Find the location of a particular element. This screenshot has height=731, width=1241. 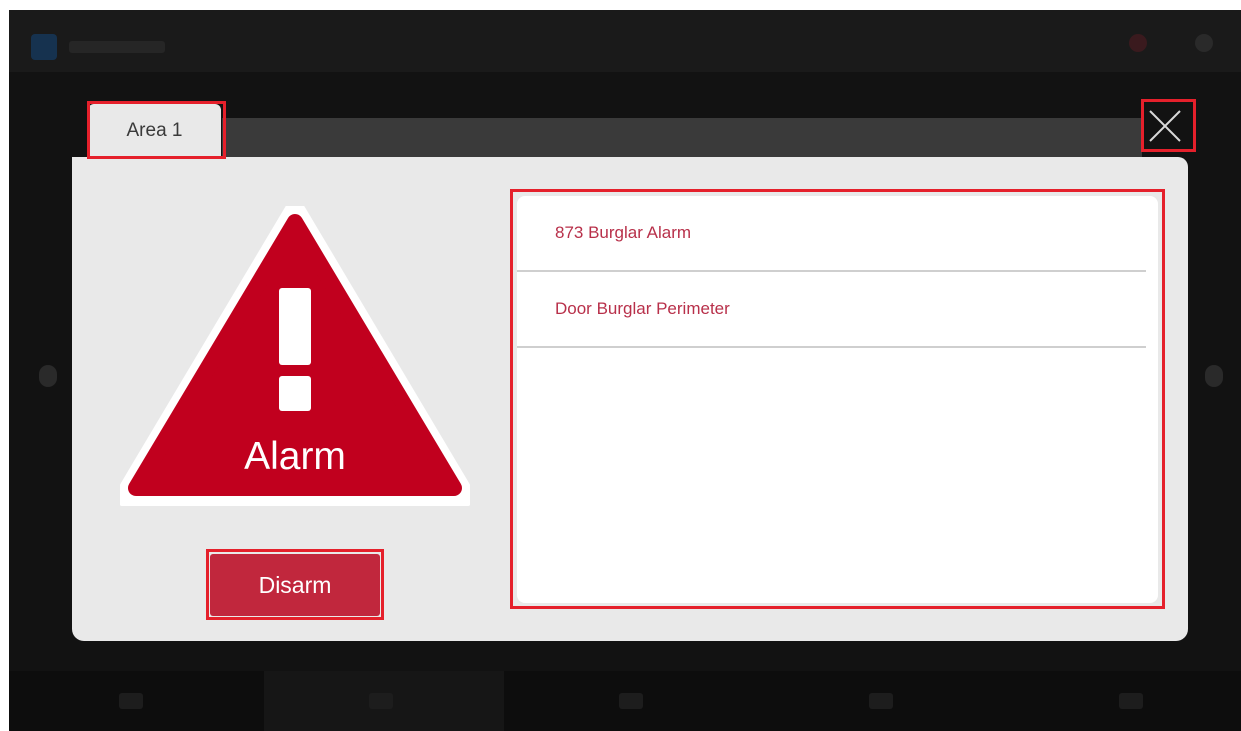

bottom-nav-bar is located at coordinates (625, 701).